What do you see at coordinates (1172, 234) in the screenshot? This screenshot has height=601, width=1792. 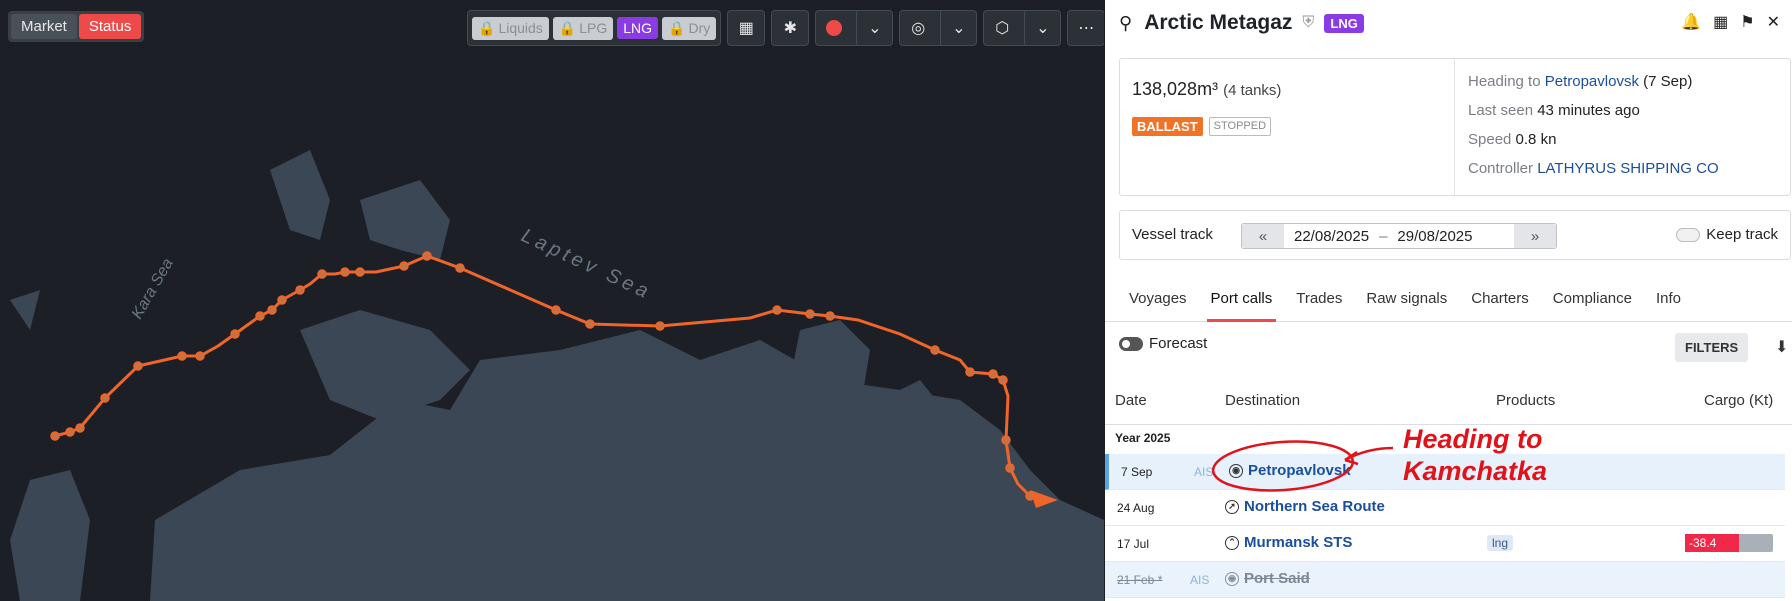 I see `vessel-track-label: Vessel track` at bounding box center [1172, 234].